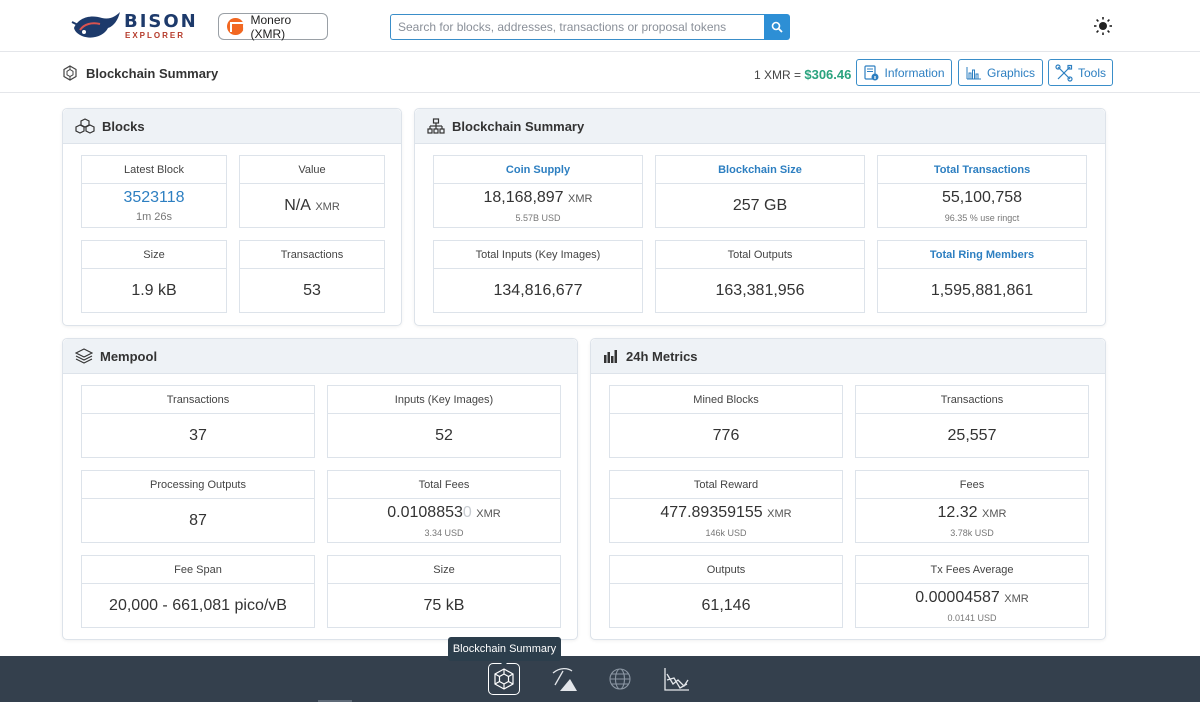 The width and height of the screenshot is (1200, 702). What do you see at coordinates (577, 27) in the screenshot?
I see `search-input` at bounding box center [577, 27].